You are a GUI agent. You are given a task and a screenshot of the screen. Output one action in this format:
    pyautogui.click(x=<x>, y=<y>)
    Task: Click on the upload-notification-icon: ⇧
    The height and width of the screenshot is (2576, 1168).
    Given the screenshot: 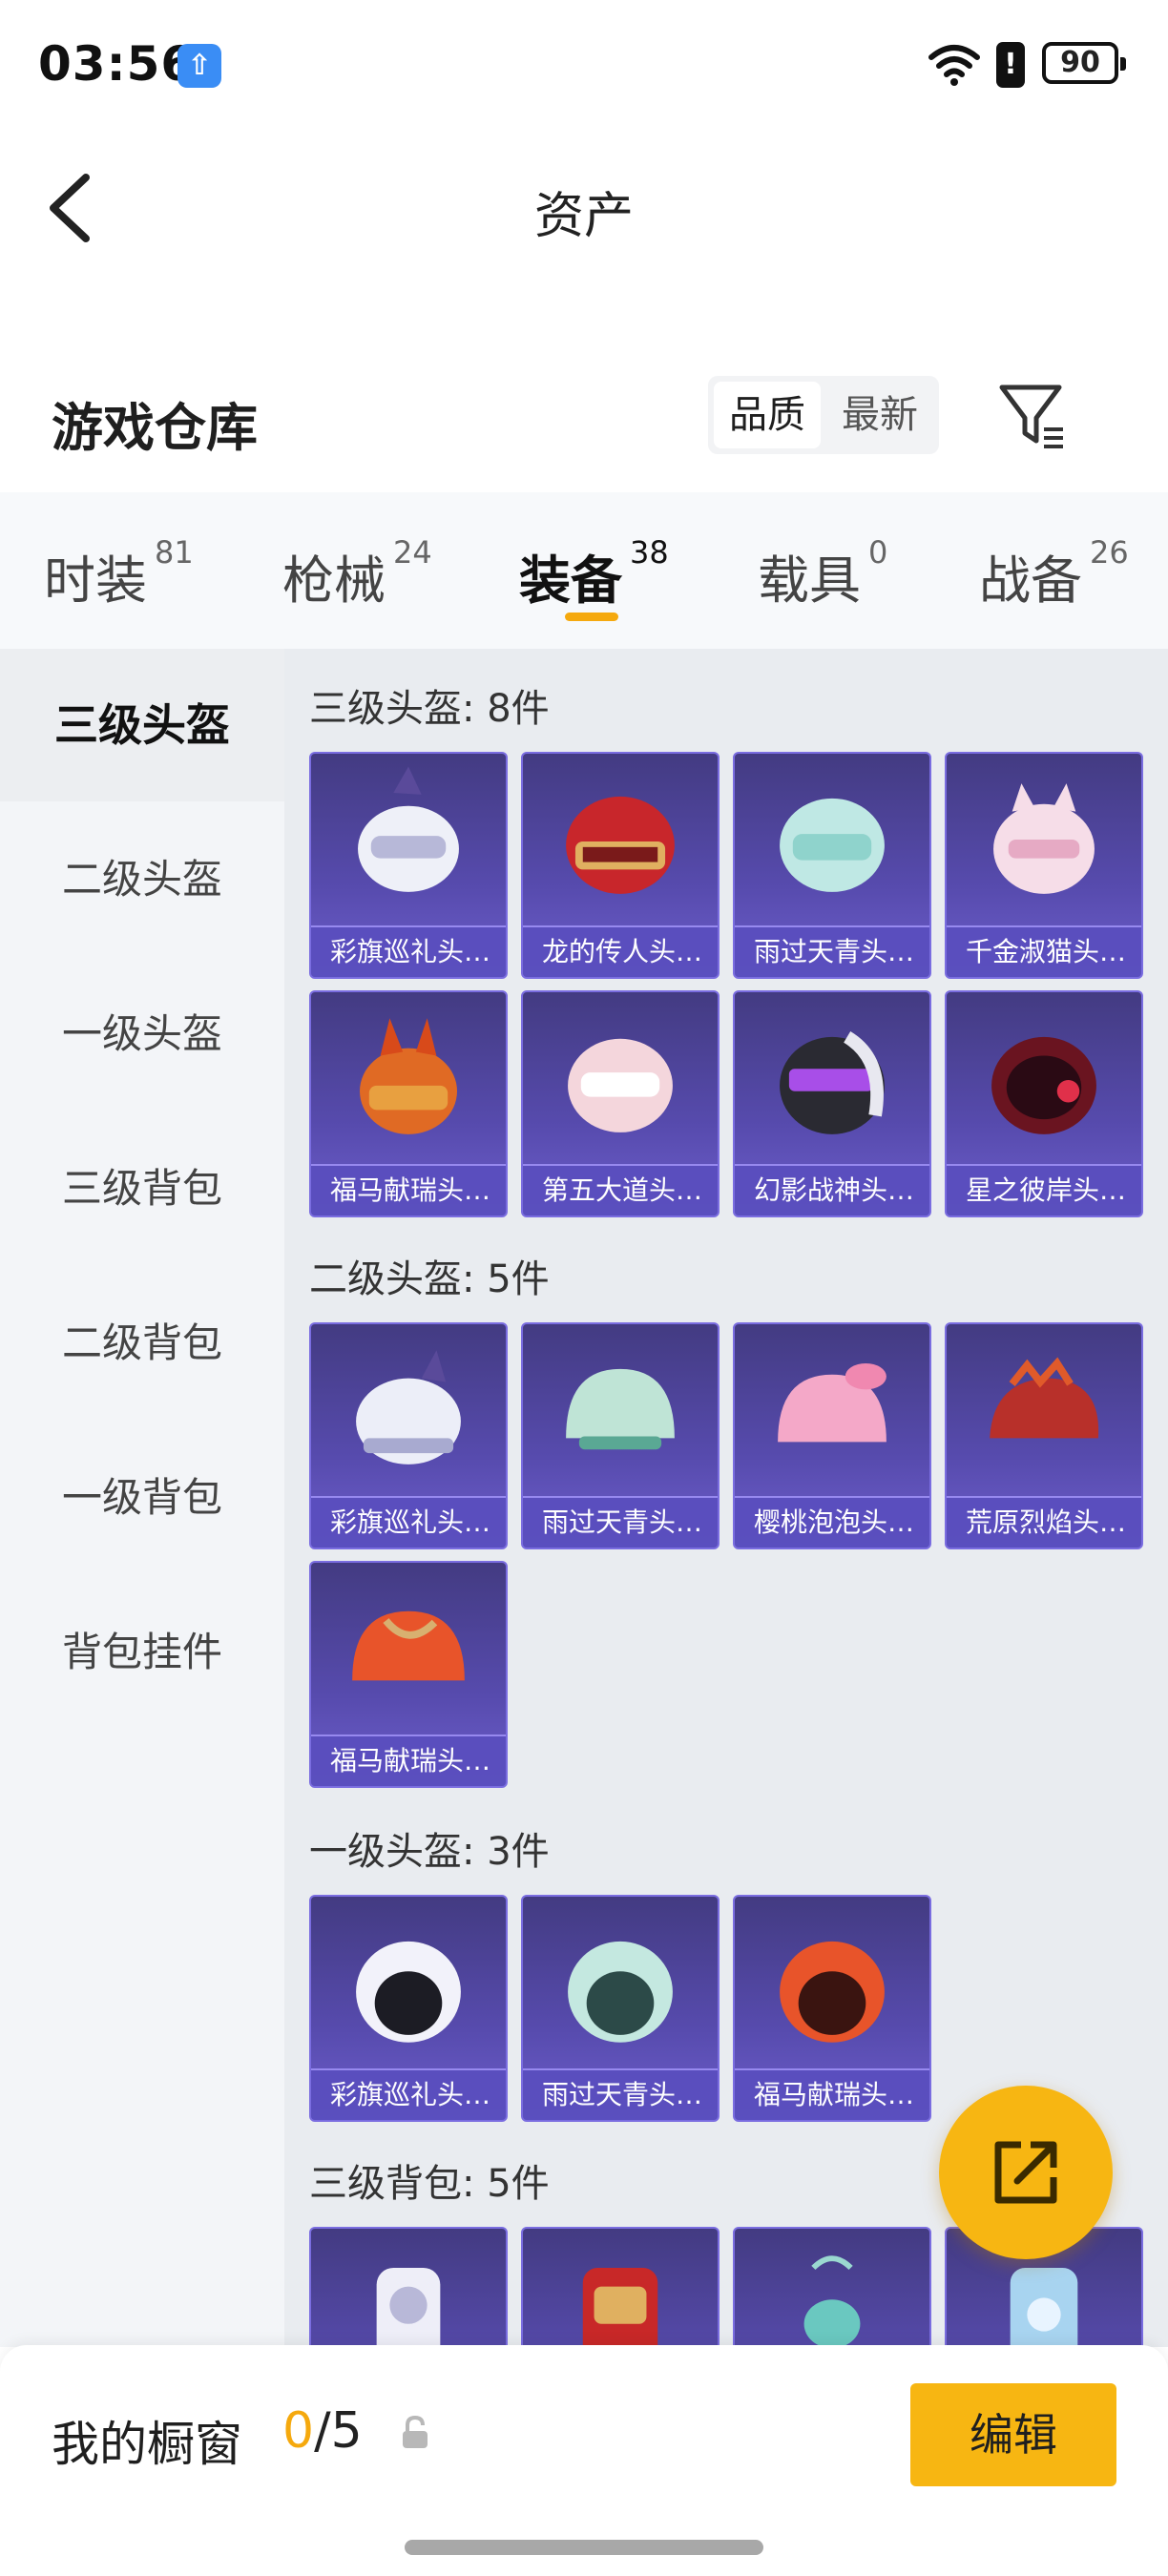 What is the action you would take?
    pyautogui.click(x=199, y=66)
    